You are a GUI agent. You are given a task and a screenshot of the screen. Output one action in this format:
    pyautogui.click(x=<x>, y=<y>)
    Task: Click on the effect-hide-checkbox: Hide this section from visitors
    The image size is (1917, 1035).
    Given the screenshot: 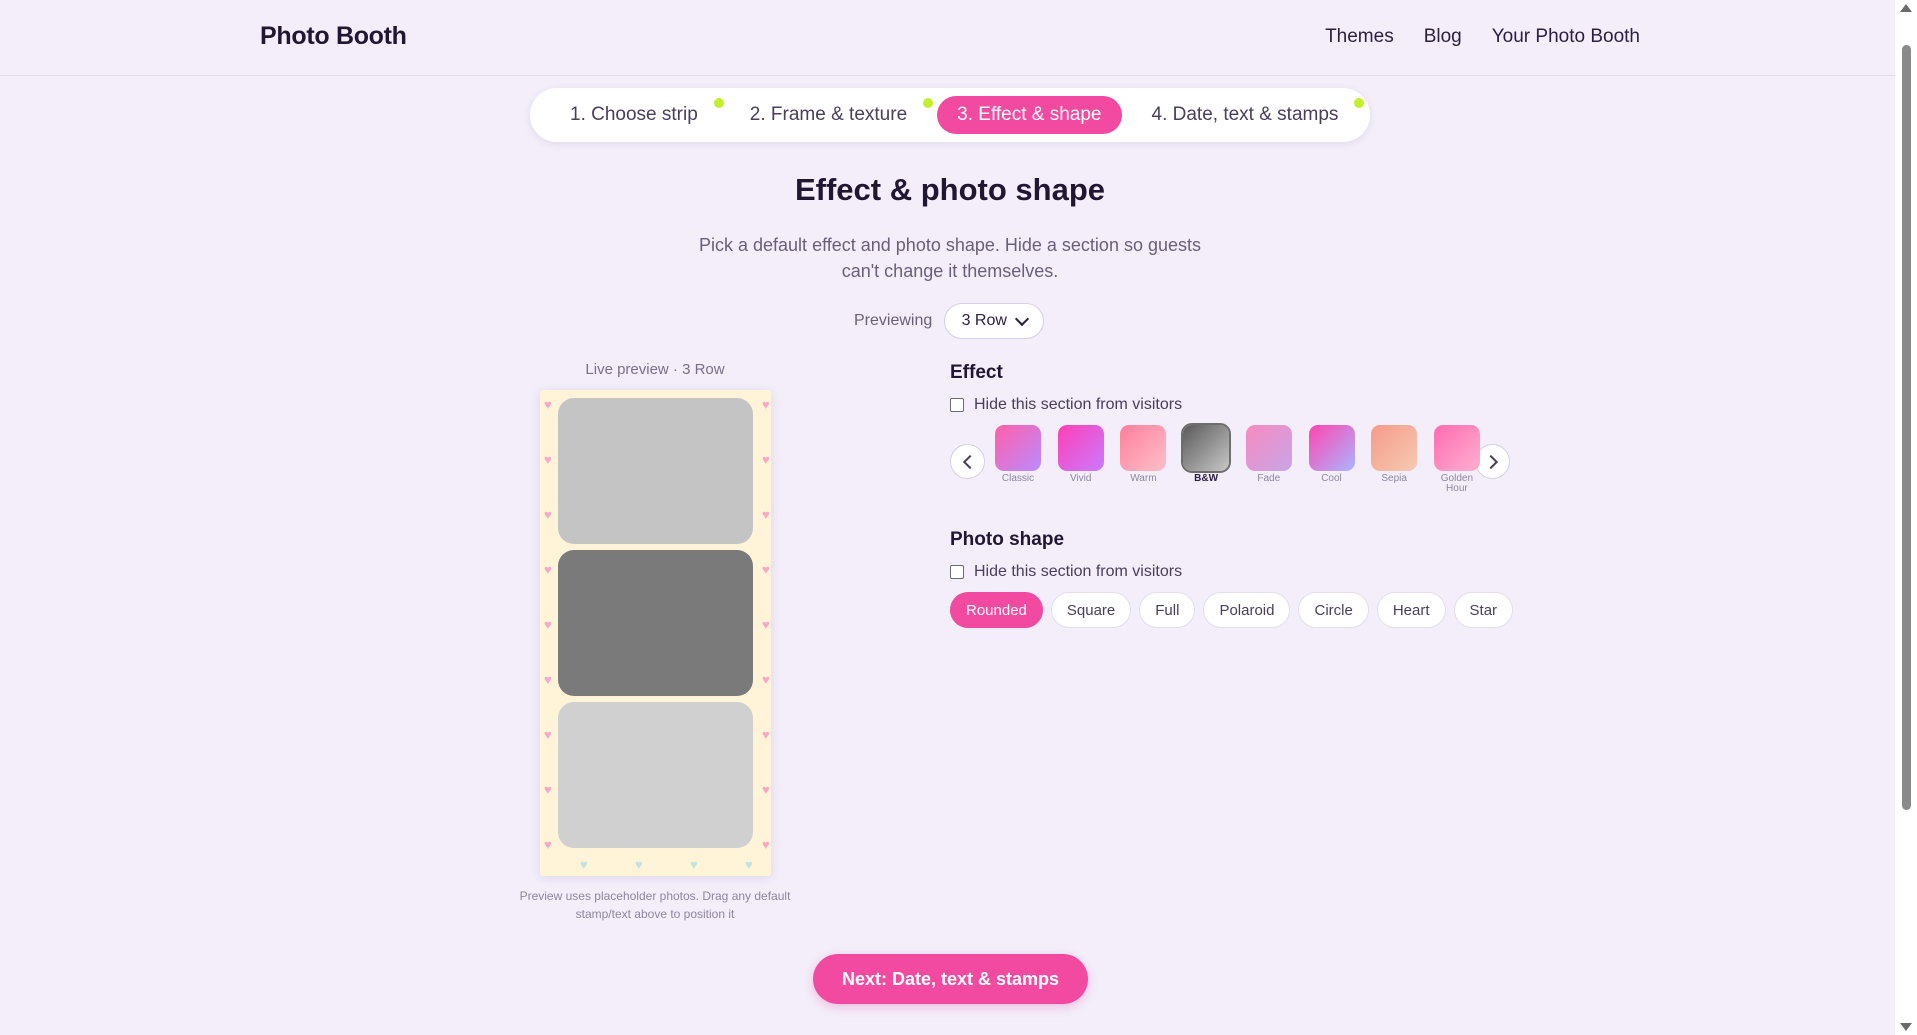 What is the action you would take?
    pyautogui.click(x=1066, y=405)
    